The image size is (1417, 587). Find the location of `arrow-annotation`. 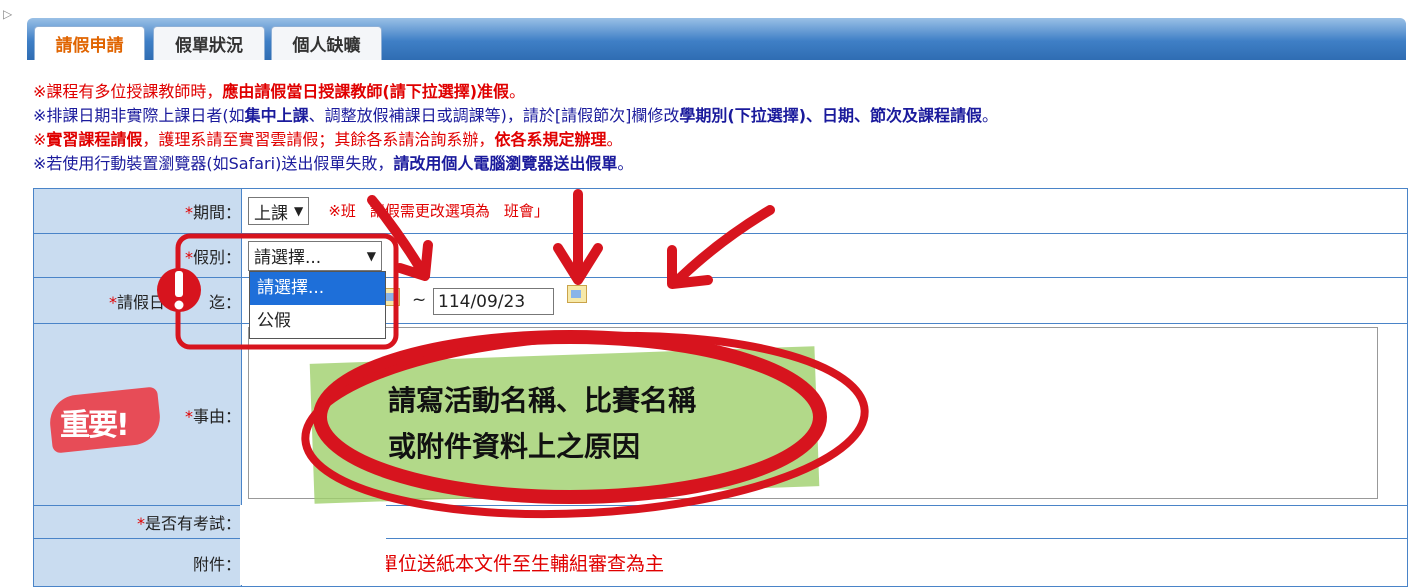

arrow-annotation is located at coordinates (725, 244).